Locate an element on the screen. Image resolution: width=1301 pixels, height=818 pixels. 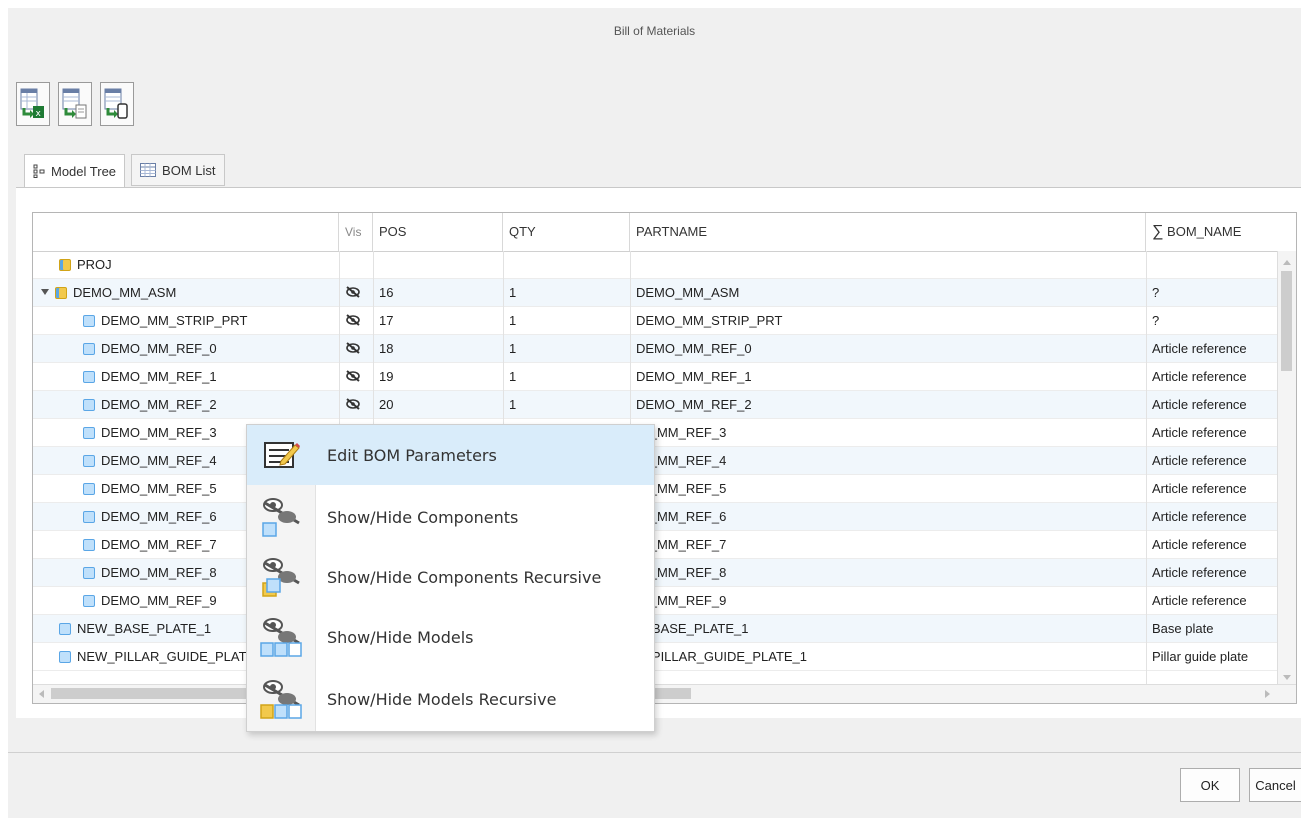
tree-node-label: DEMO_MM_REF_5 is located at coordinates (159, 488).